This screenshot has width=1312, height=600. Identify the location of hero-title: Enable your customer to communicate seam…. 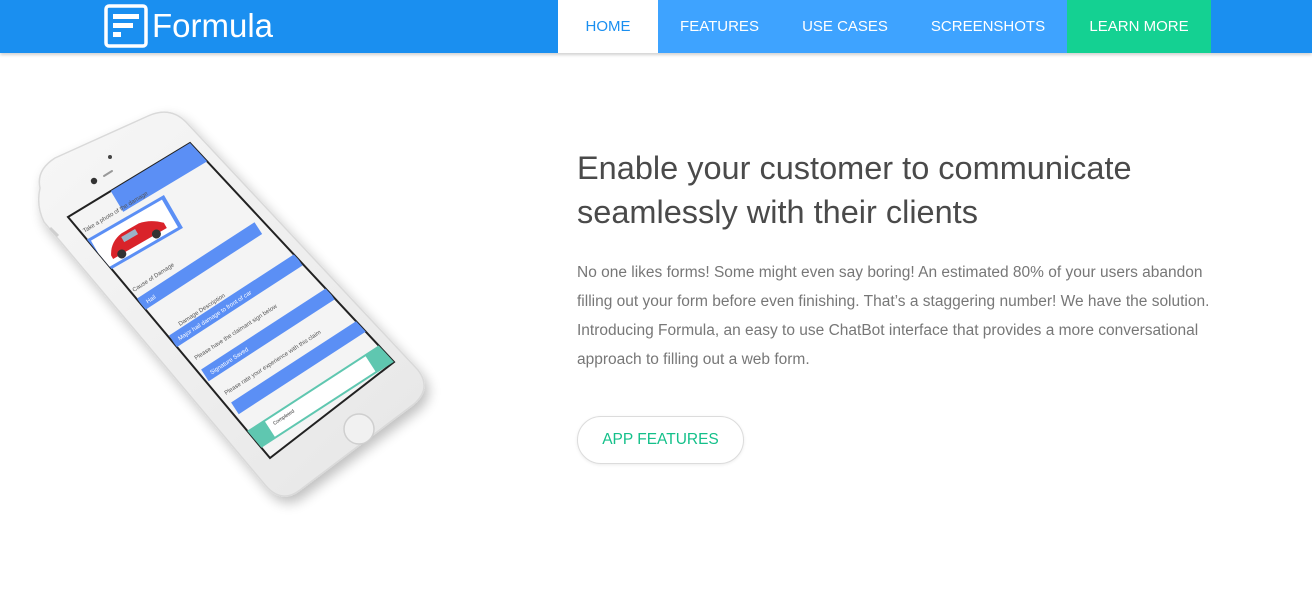
(854, 190).